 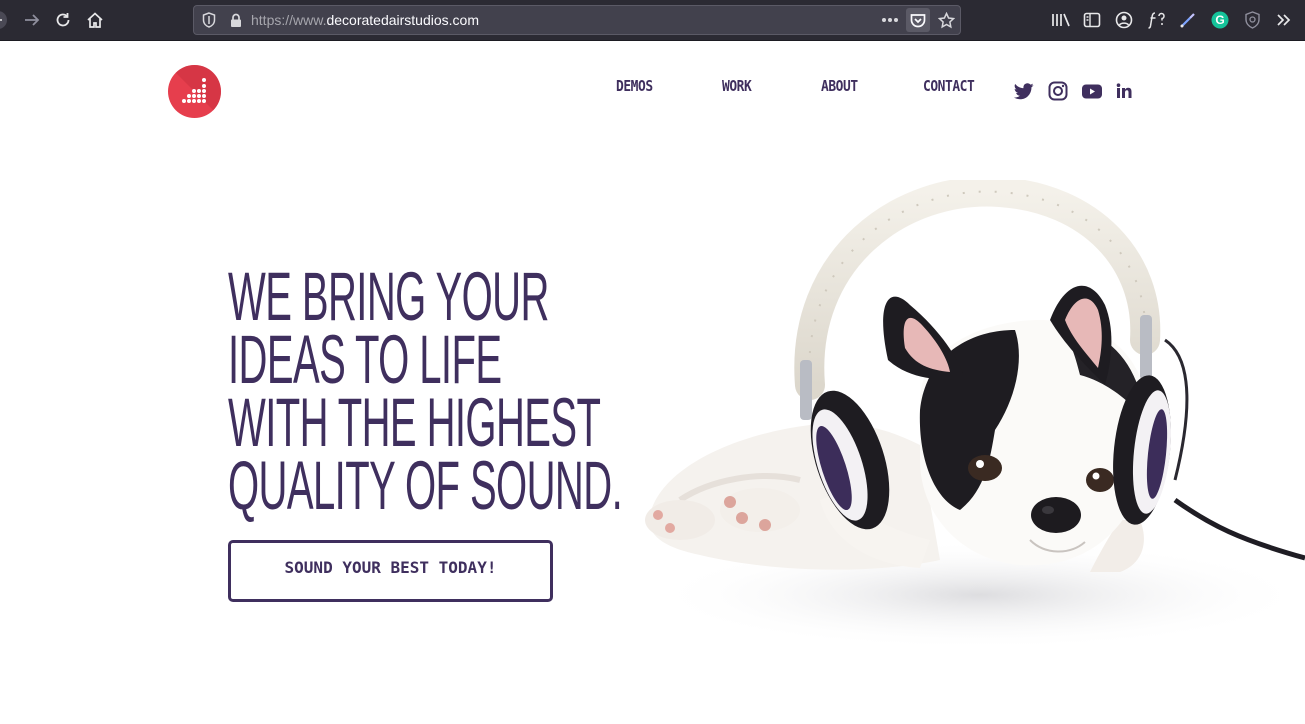 What do you see at coordinates (839, 86) in the screenshot?
I see `nav-about: ABOUT` at bounding box center [839, 86].